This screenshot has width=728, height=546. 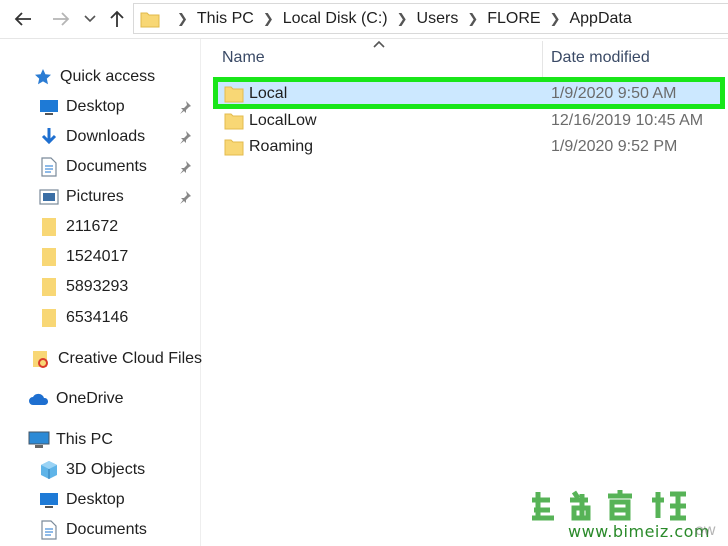 What do you see at coordinates (639, 531) in the screenshot?
I see `watermark-url: www.bimeiz.com` at bounding box center [639, 531].